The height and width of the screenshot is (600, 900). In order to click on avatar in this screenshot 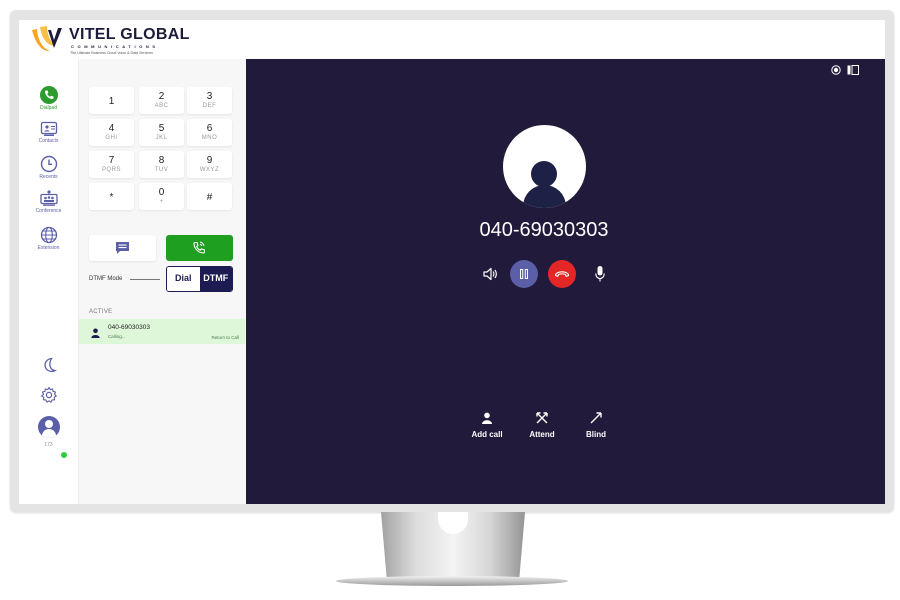, I will do `click(48, 427)`.